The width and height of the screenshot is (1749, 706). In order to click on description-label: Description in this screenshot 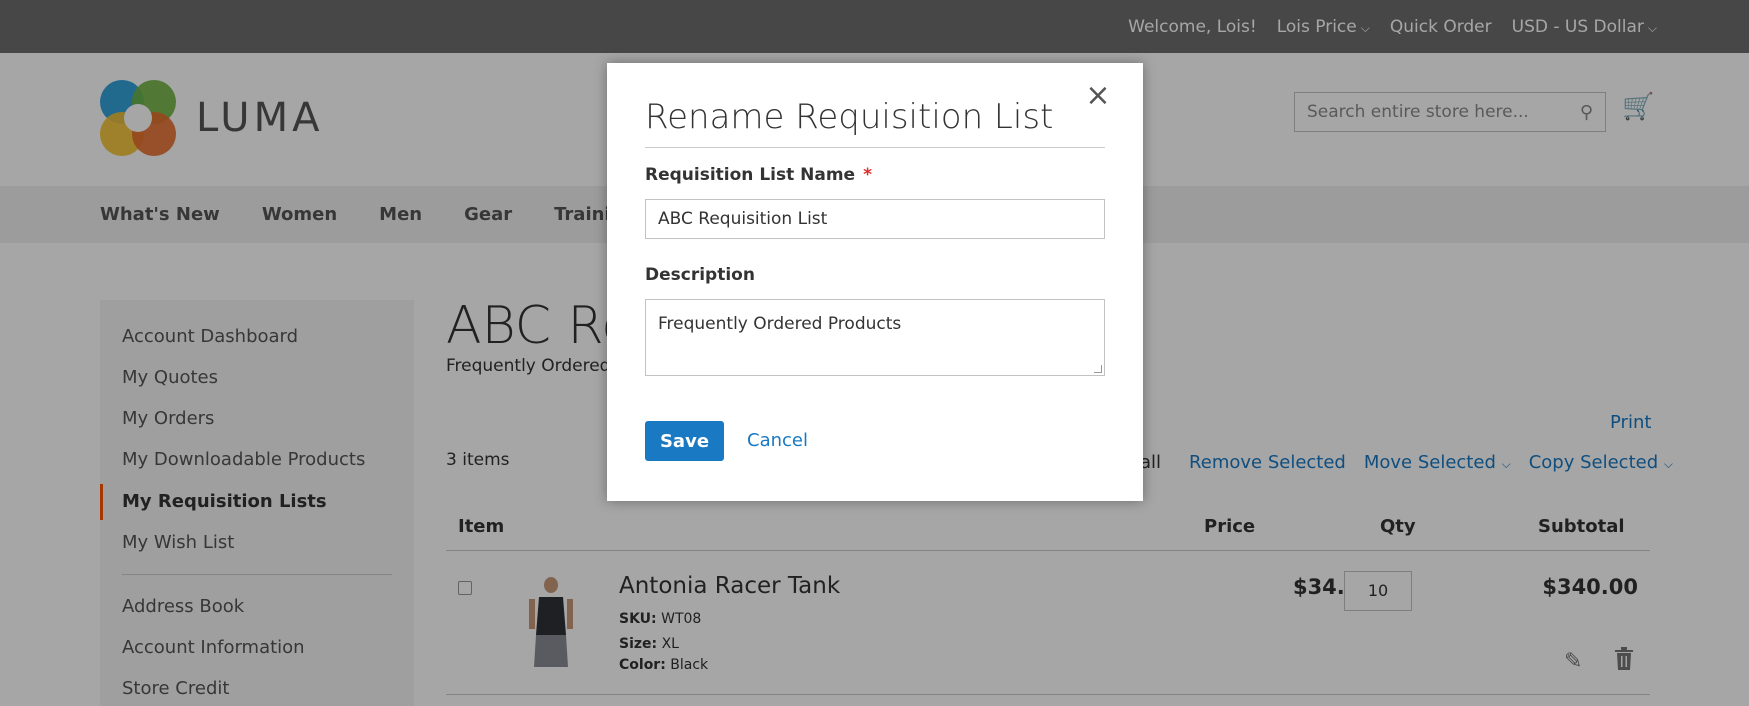, I will do `click(700, 275)`.